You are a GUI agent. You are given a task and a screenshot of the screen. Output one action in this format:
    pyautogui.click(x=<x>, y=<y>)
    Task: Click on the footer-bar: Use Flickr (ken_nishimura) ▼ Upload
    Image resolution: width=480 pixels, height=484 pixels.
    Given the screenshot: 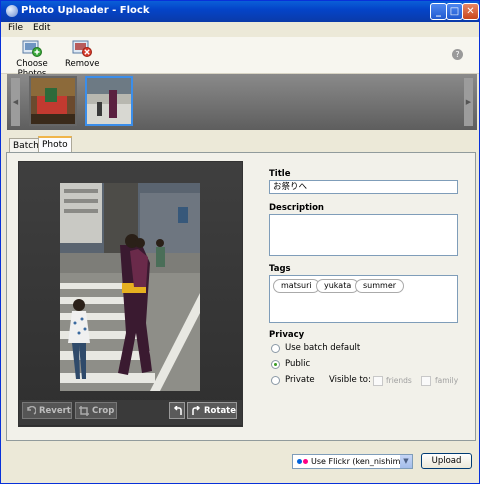 What is the action you would take?
    pyautogui.click(x=240, y=462)
    